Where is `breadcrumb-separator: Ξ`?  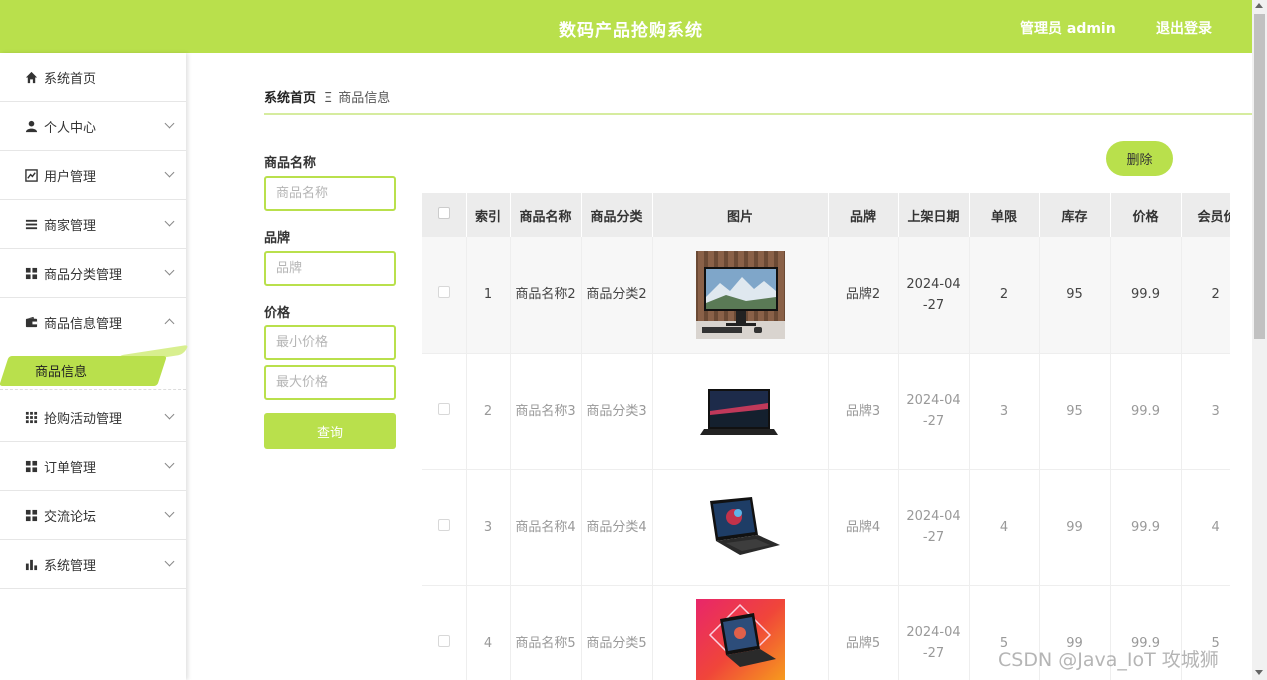
breadcrumb-separator: Ξ is located at coordinates (328, 98).